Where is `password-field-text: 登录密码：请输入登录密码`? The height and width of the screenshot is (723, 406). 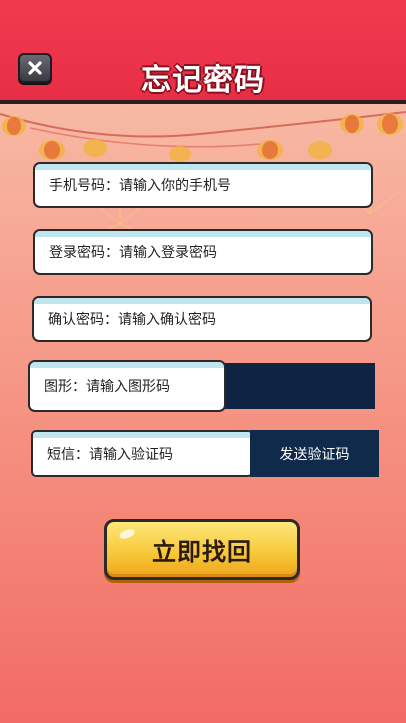
password-field-text: 登录密码：请输入登录密码 is located at coordinates (133, 253).